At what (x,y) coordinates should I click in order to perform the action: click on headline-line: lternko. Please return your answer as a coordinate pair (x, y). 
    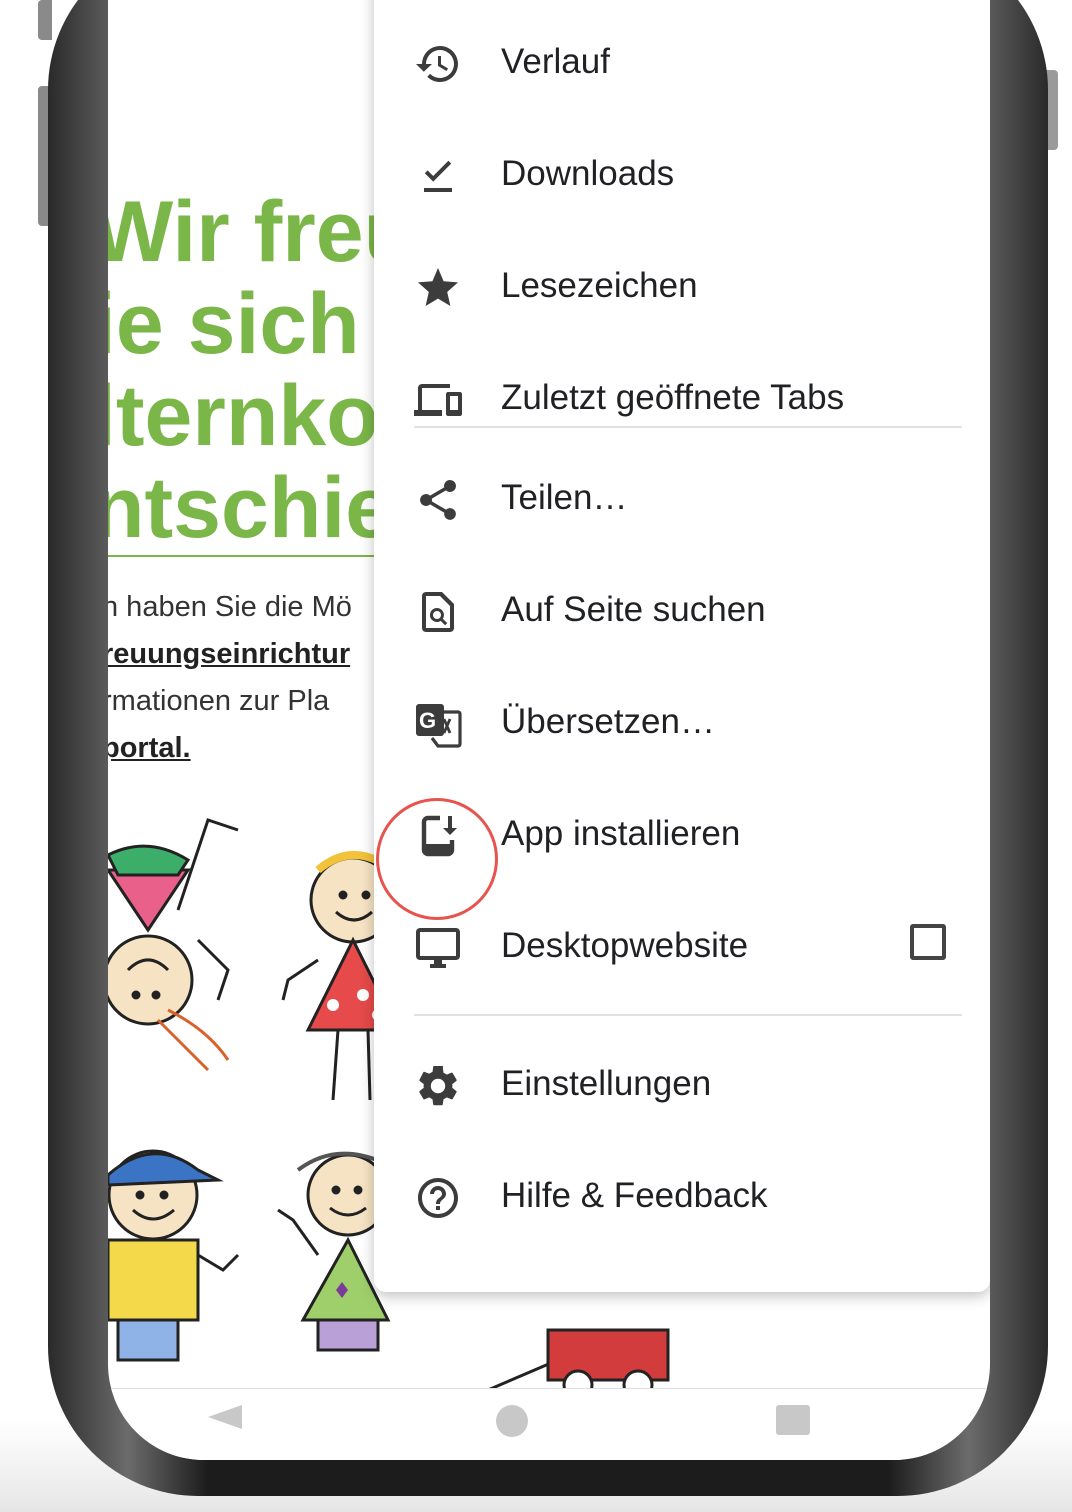
    Looking at the image, I should click on (243, 416).